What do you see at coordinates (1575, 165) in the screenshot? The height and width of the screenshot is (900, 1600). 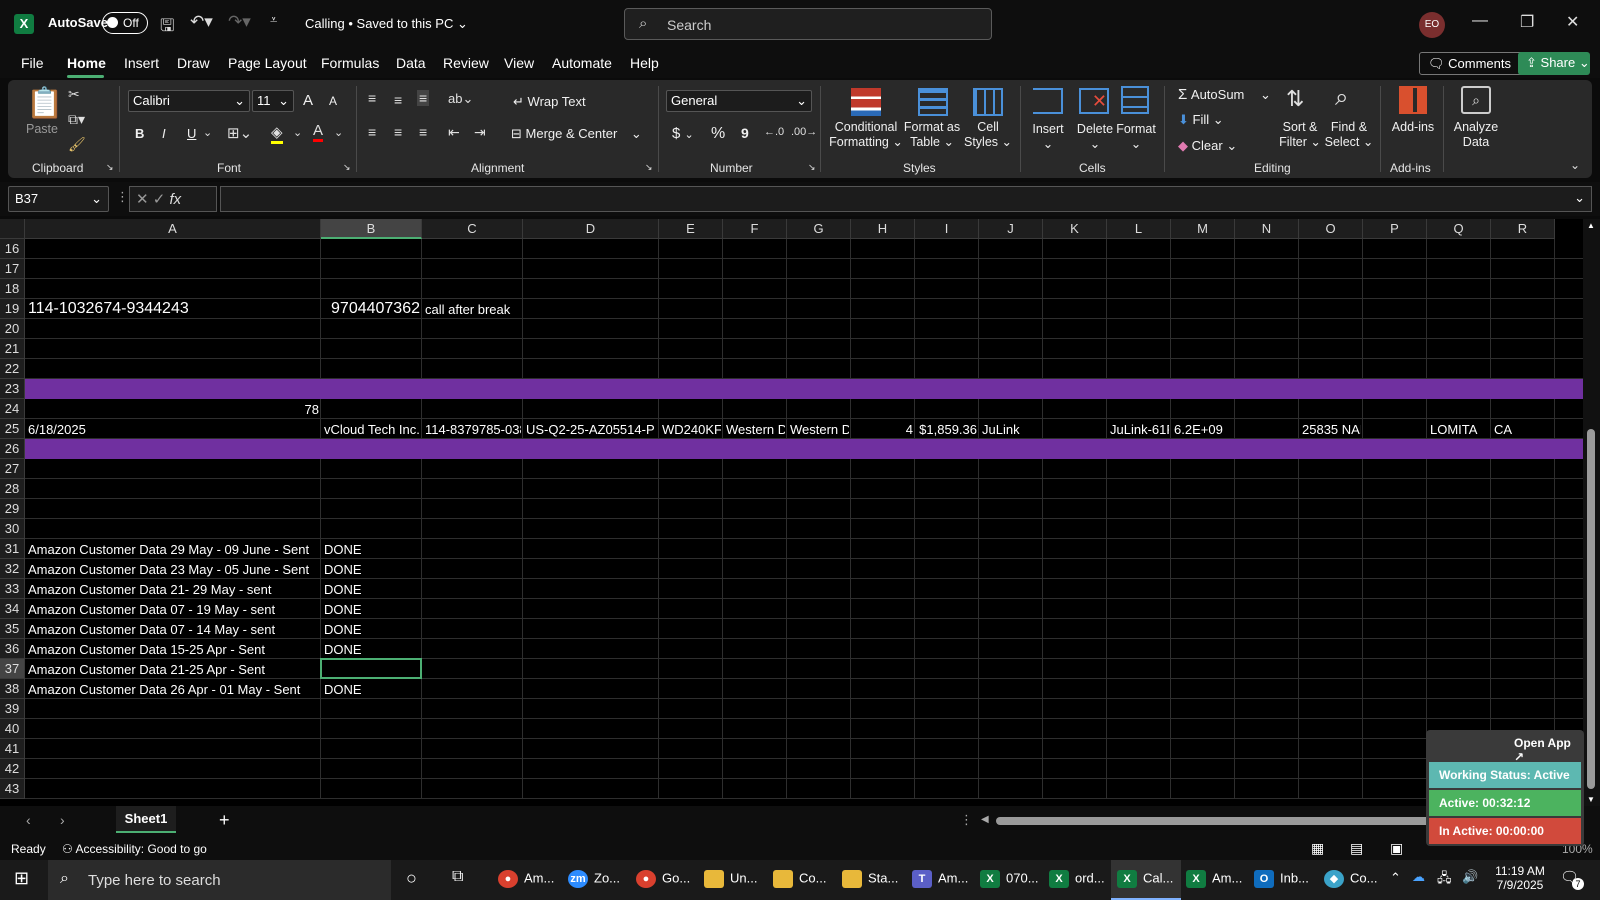 I see `collapse-ribbon-icon: ⌄` at bounding box center [1575, 165].